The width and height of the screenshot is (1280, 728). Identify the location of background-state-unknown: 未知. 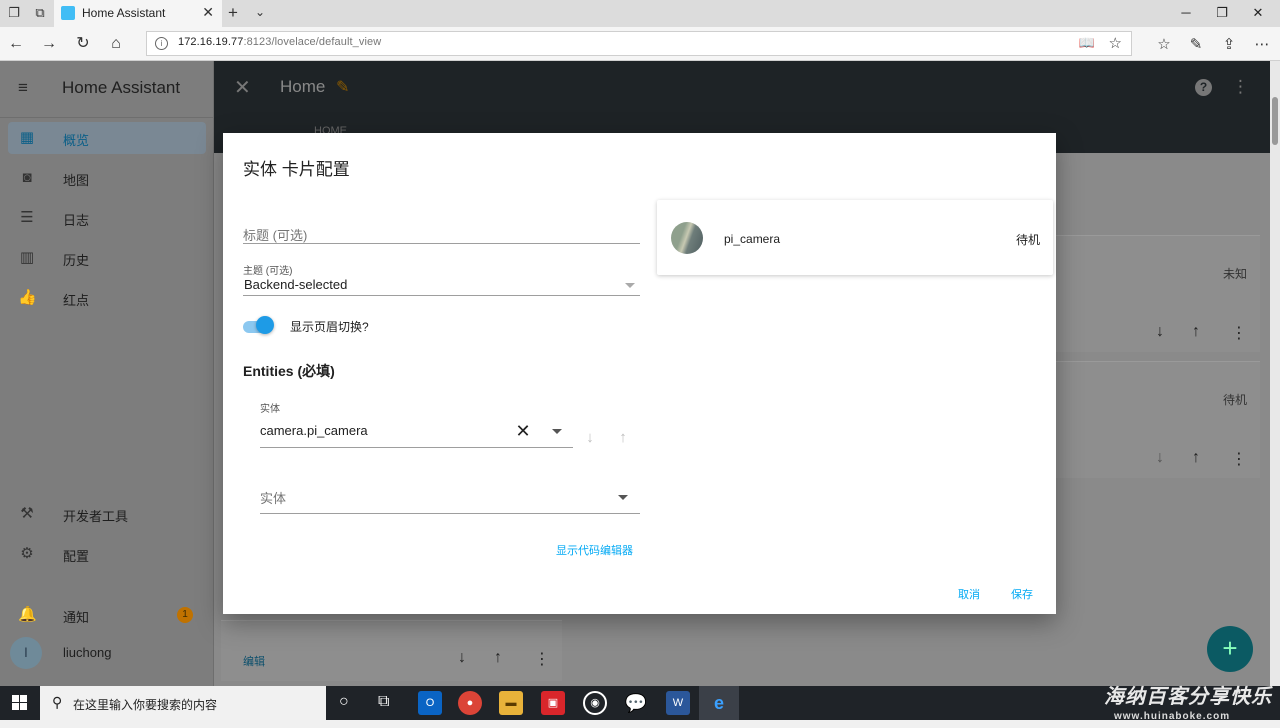
(1235, 274).